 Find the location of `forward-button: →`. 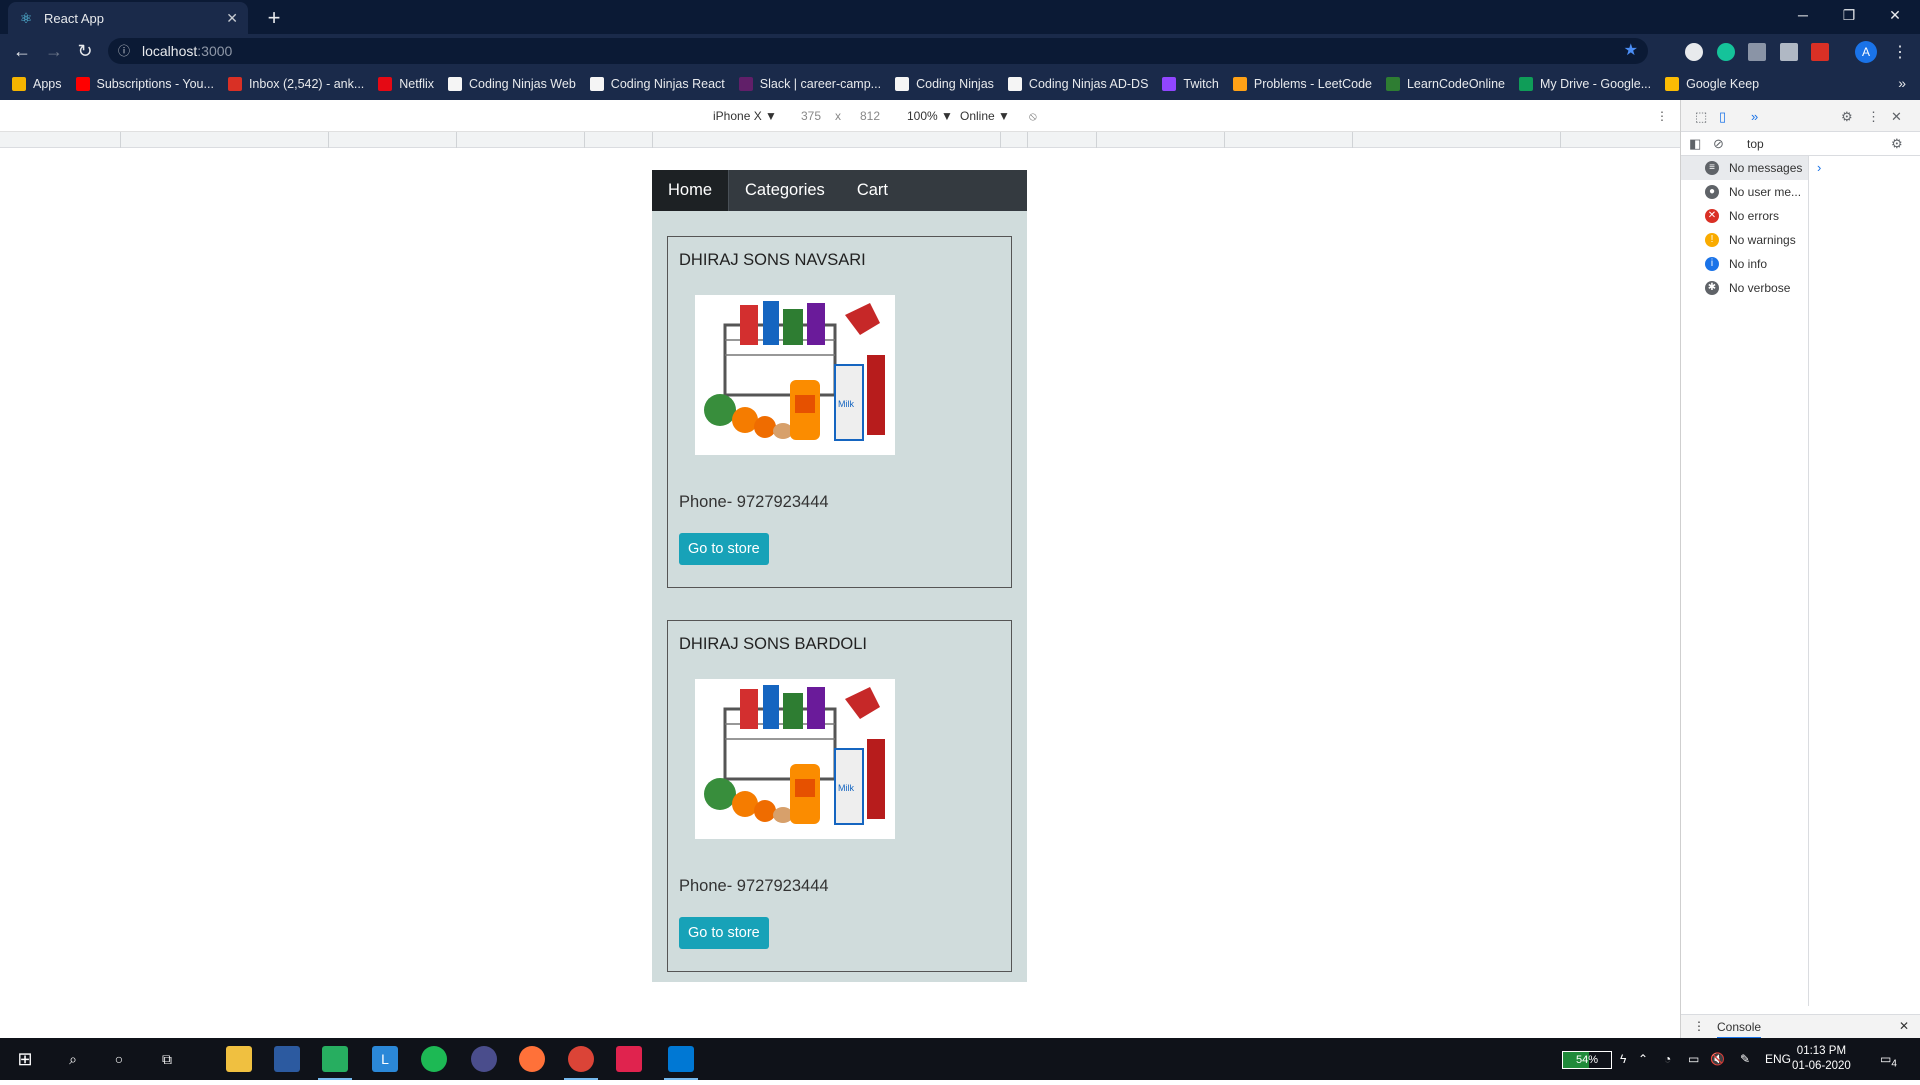

forward-button: → is located at coordinates (54, 51).